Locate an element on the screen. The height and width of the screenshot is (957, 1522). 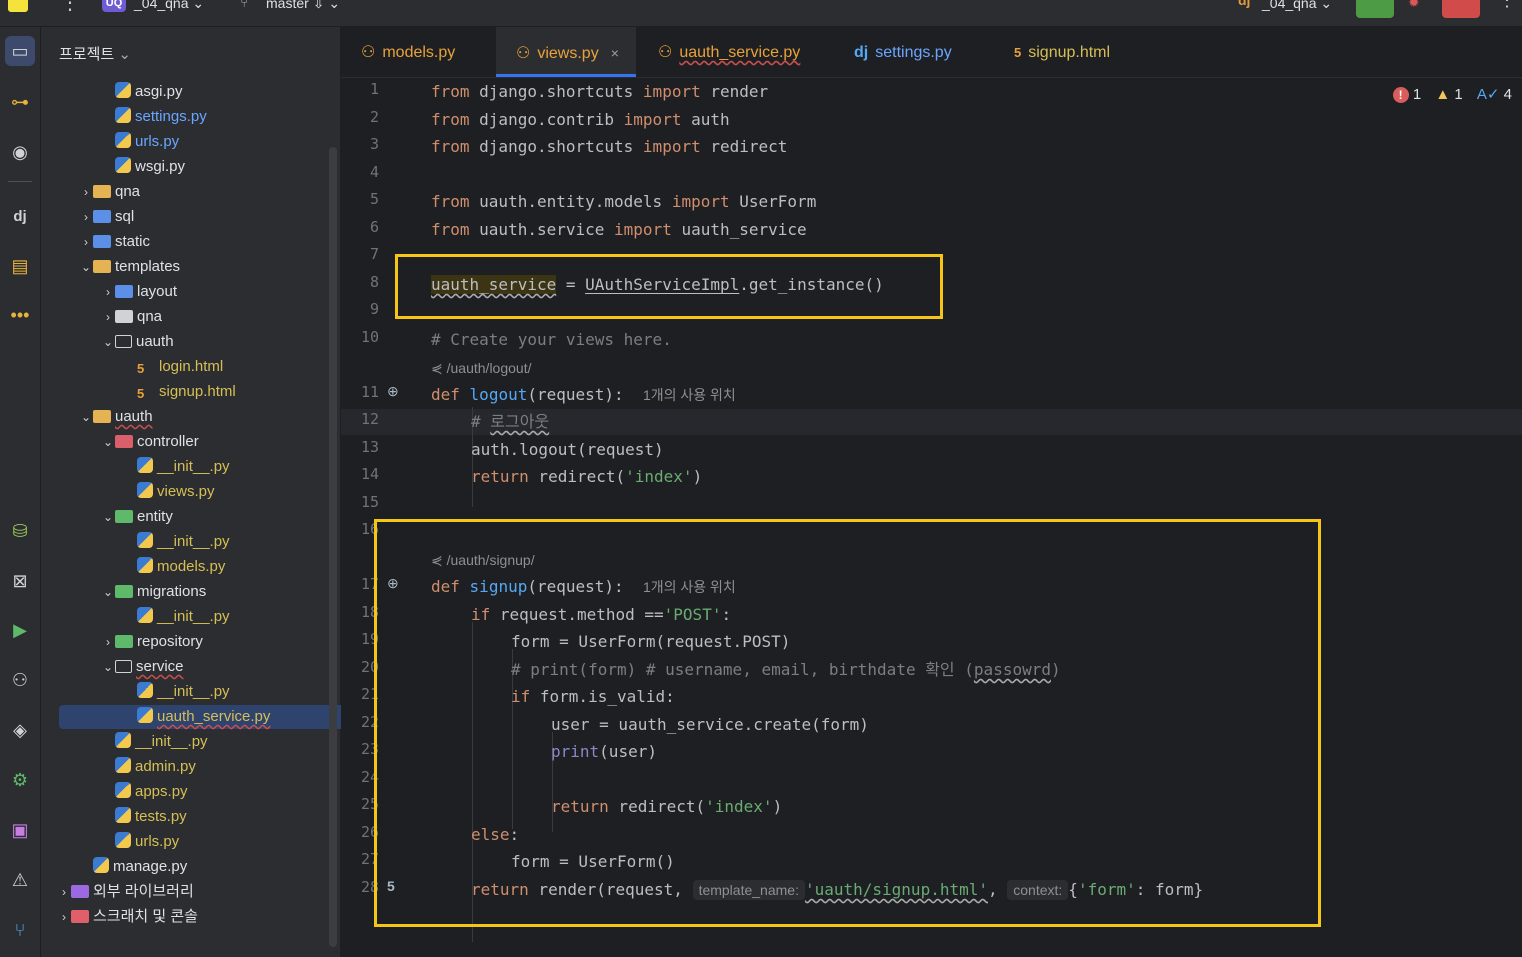
project-icon: ▭ is located at coordinates (20, 51).